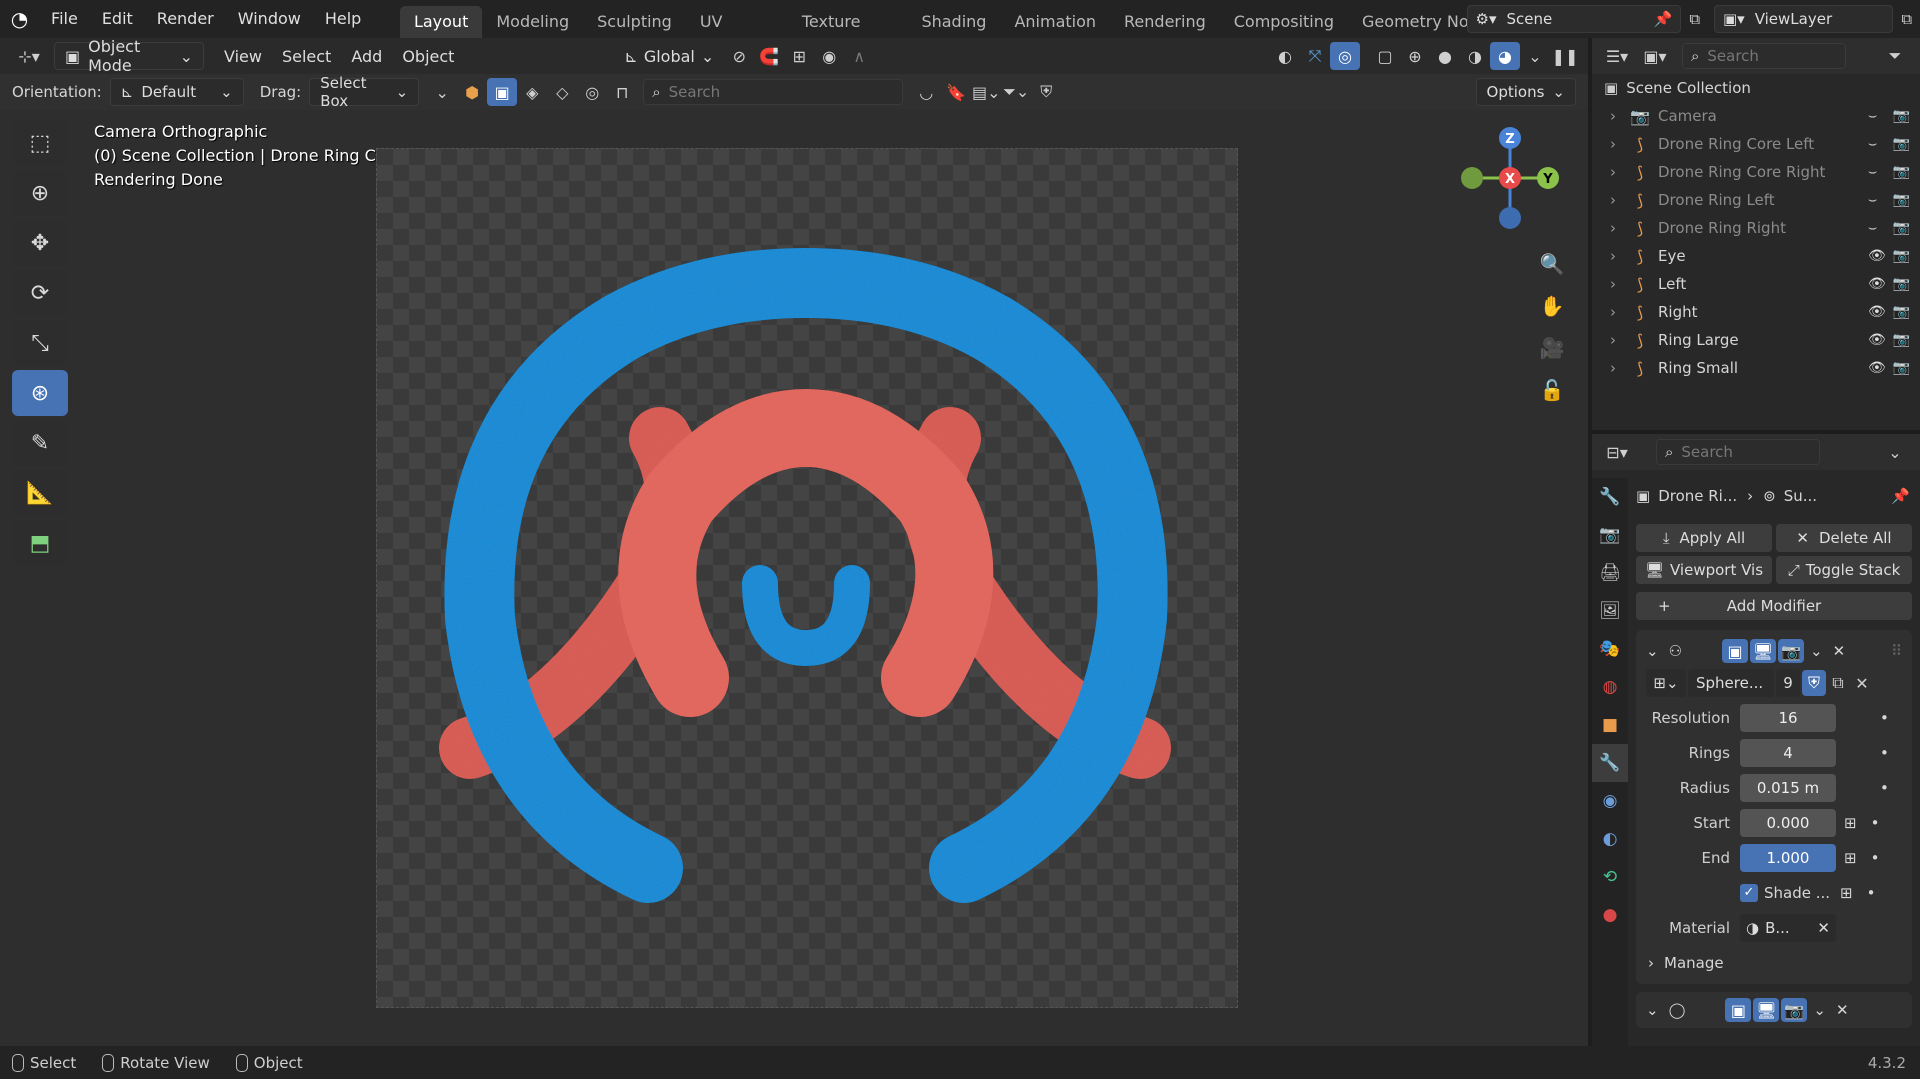  Describe the element at coordinates (1552, 306) in the screenshot. I see `pan-hand-icon: ✋` at that location.